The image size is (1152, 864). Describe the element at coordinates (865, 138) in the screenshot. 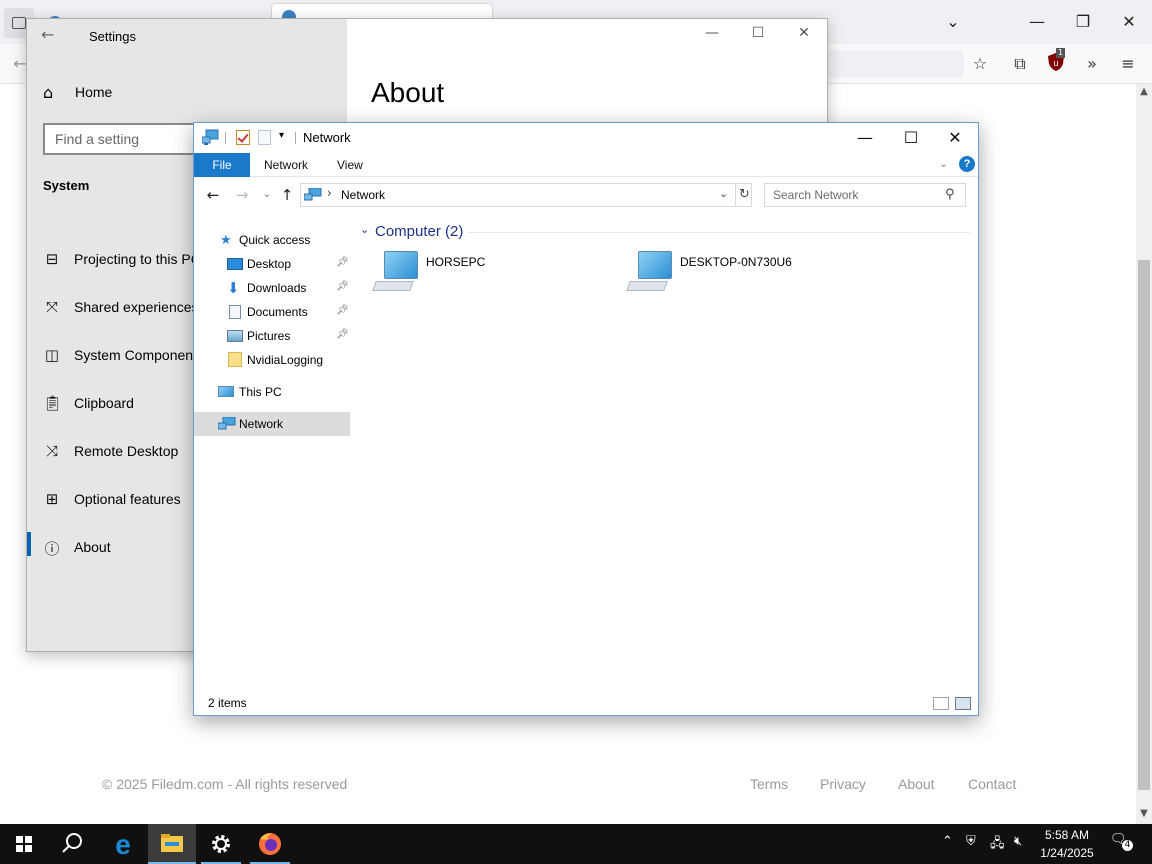

I see `explorer-minimize-button: —` at that location.